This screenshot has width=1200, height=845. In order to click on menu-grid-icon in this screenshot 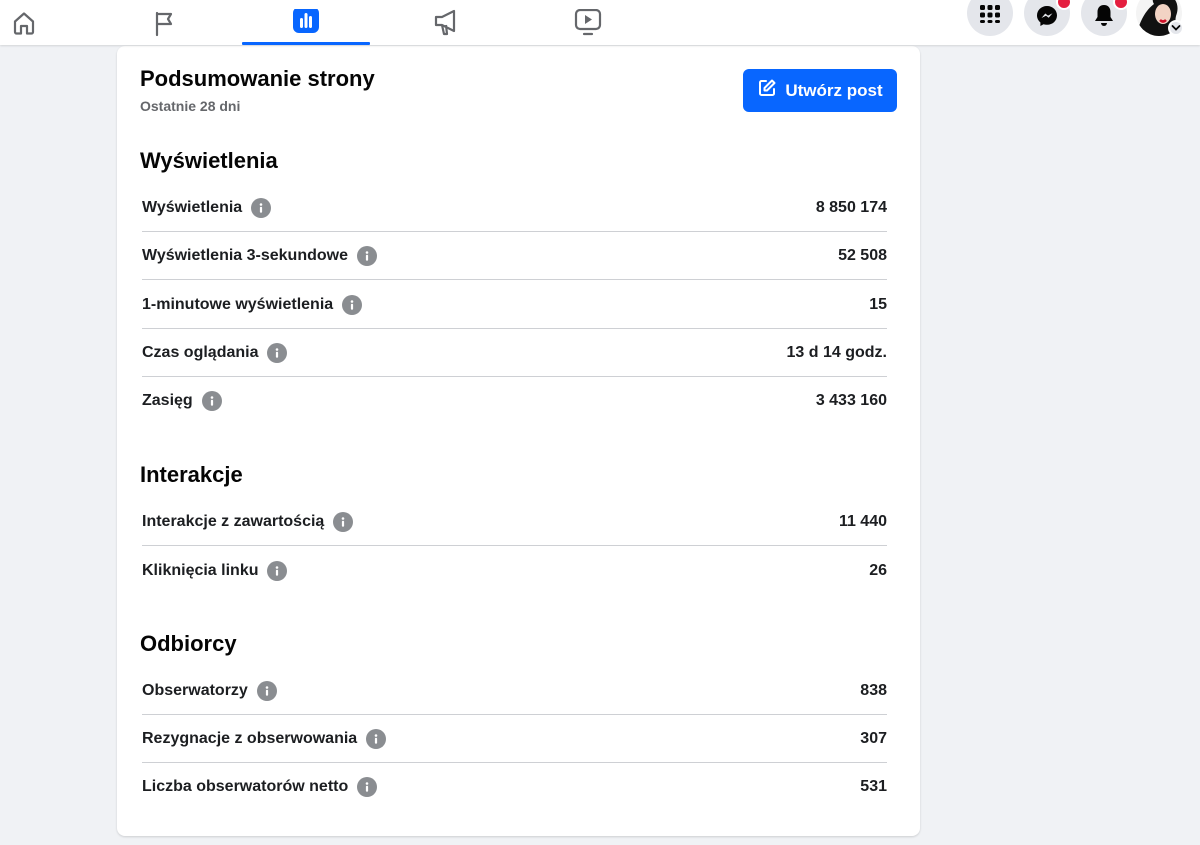, I will do `click(990, 14)`.